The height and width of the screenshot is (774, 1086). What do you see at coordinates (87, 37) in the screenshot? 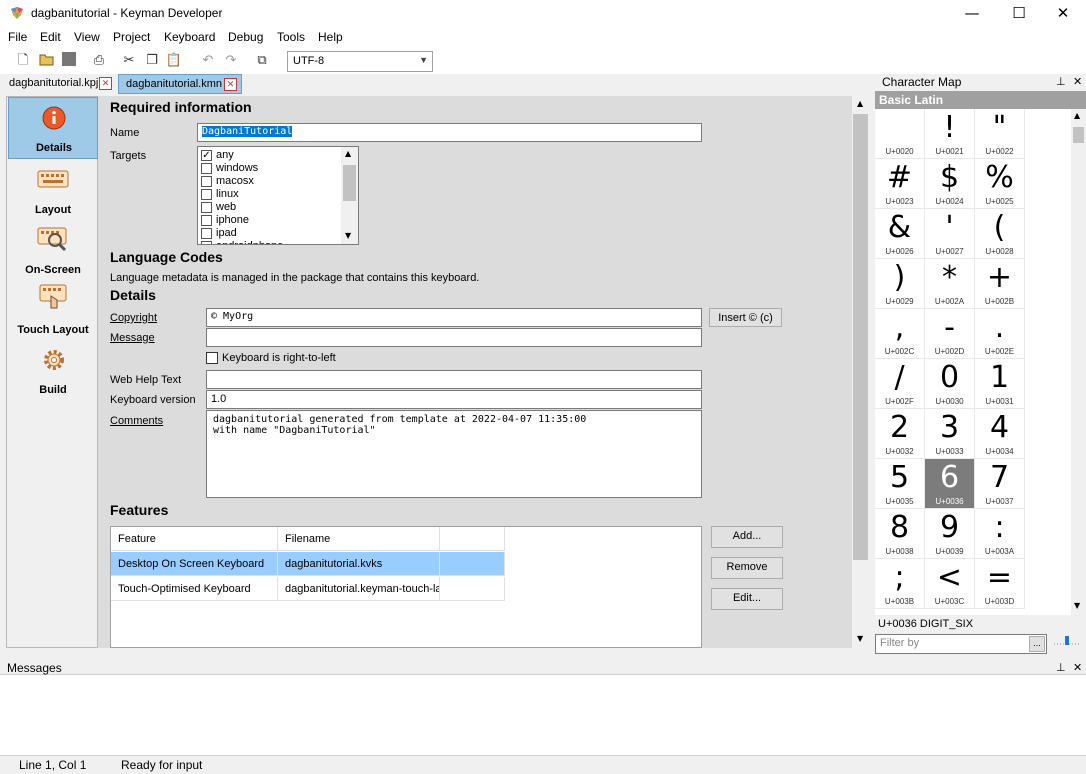
I see `menu-view: View` at bounding box center [87, 37].